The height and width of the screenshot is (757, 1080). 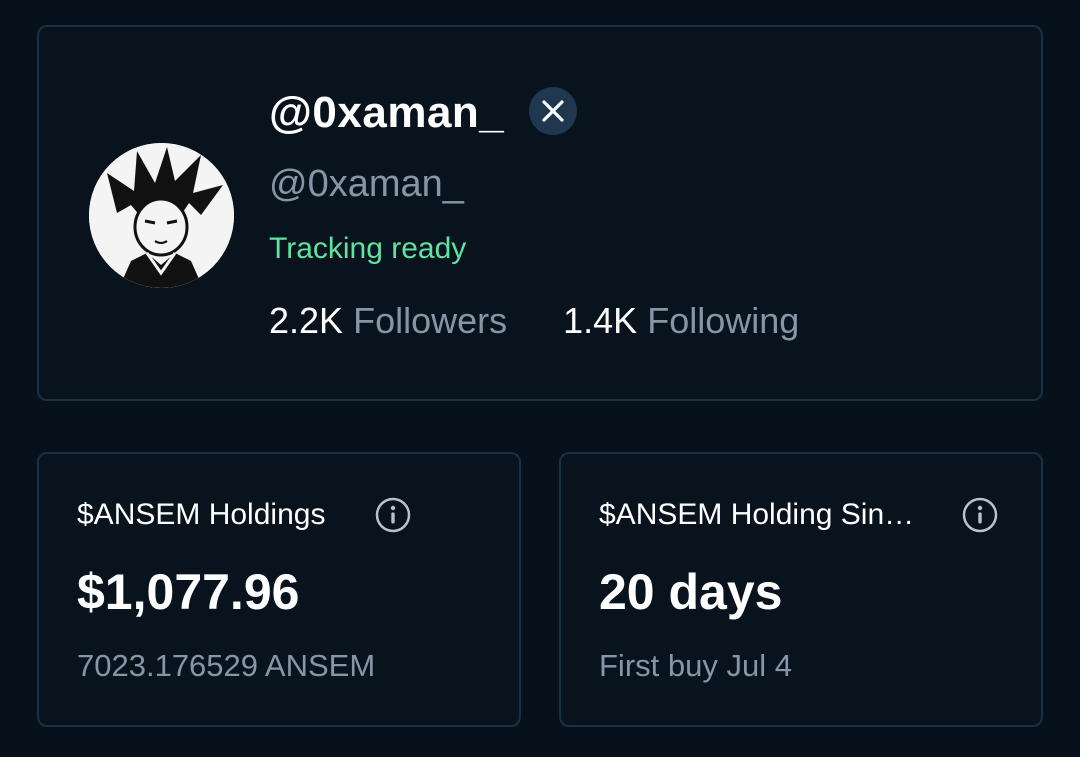 I want to click on followers-label: Followers, so click(x=430, y=320).